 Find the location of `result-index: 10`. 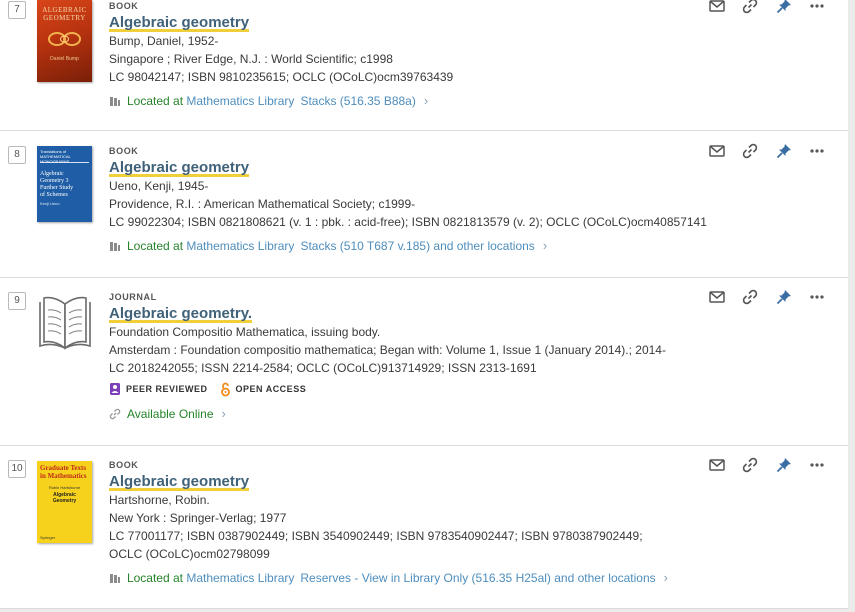

result-index: 10 is located at coordinates (17, 469).